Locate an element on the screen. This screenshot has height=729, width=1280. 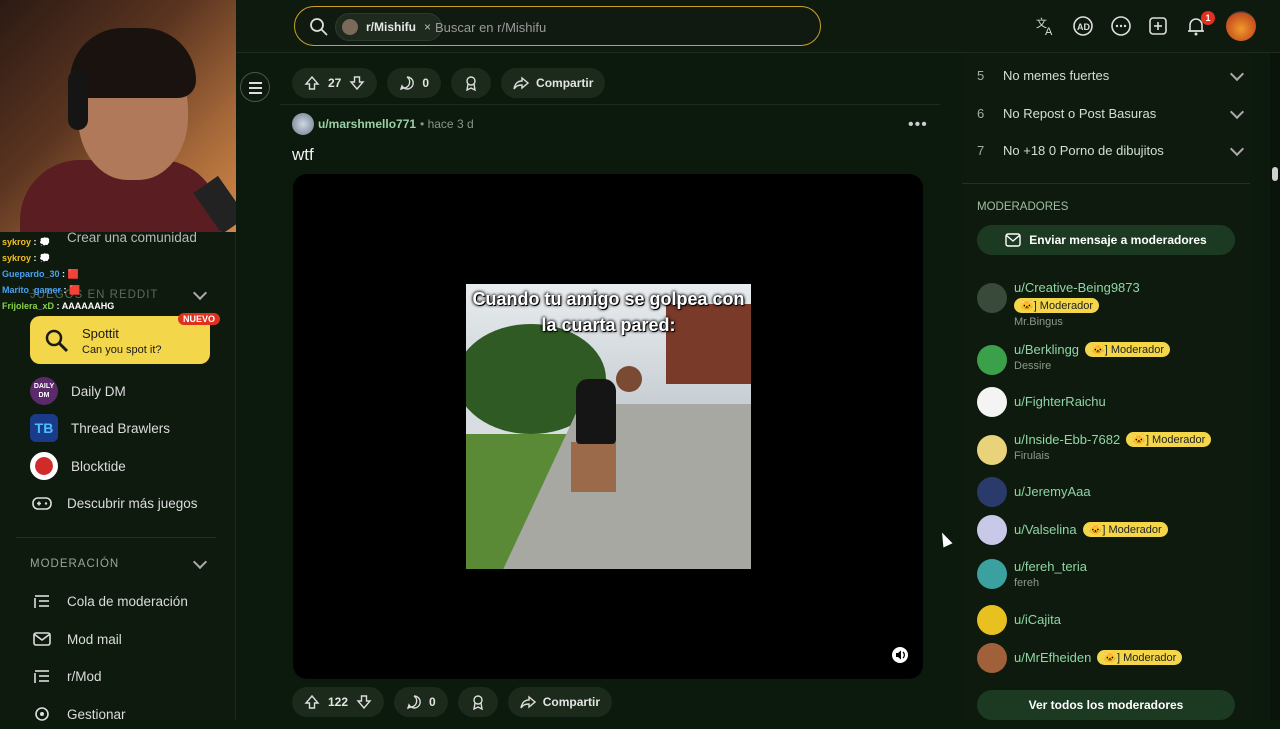
sidebar-item-discover-games: Descubrir más juegos is located at coordinates (114, 503).